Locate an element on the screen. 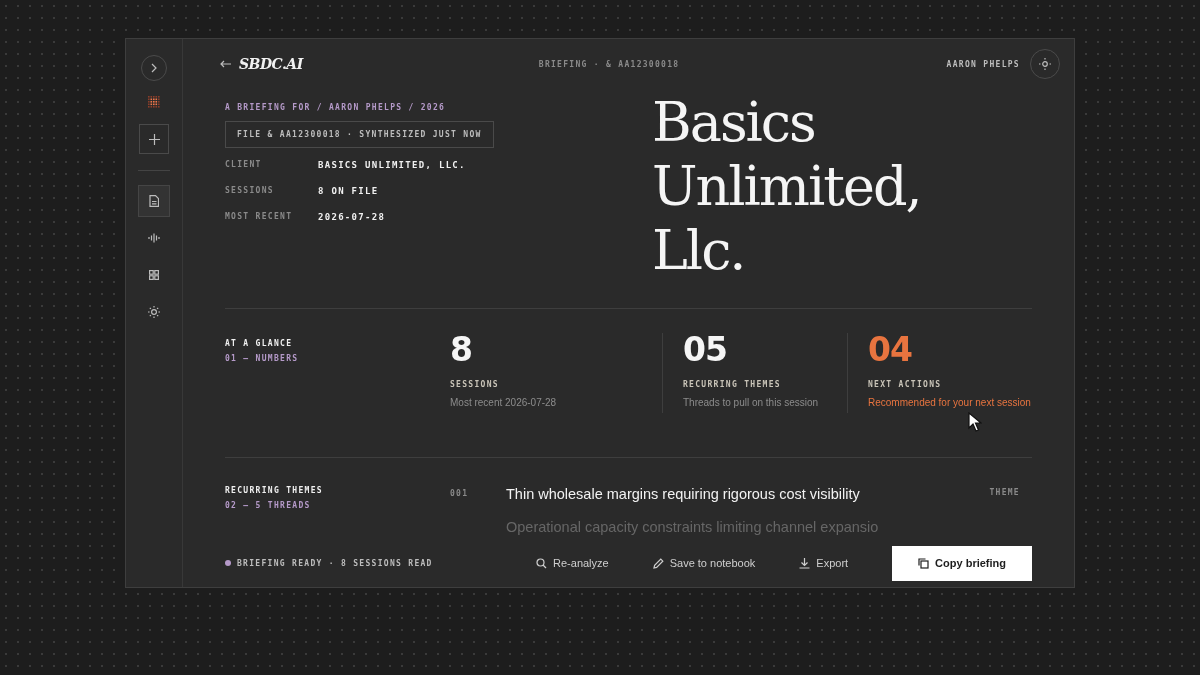  section-title: RECURRING THEMES is located at coordinates (274, 490).